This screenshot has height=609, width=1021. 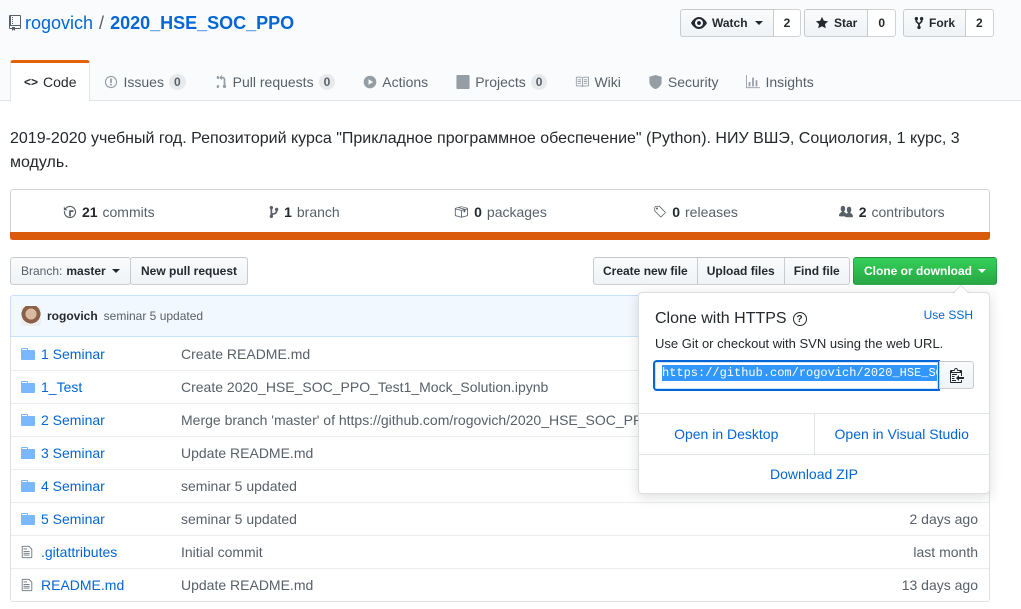 I want to click on tab-label: Projects, so click(x=500, y=81).